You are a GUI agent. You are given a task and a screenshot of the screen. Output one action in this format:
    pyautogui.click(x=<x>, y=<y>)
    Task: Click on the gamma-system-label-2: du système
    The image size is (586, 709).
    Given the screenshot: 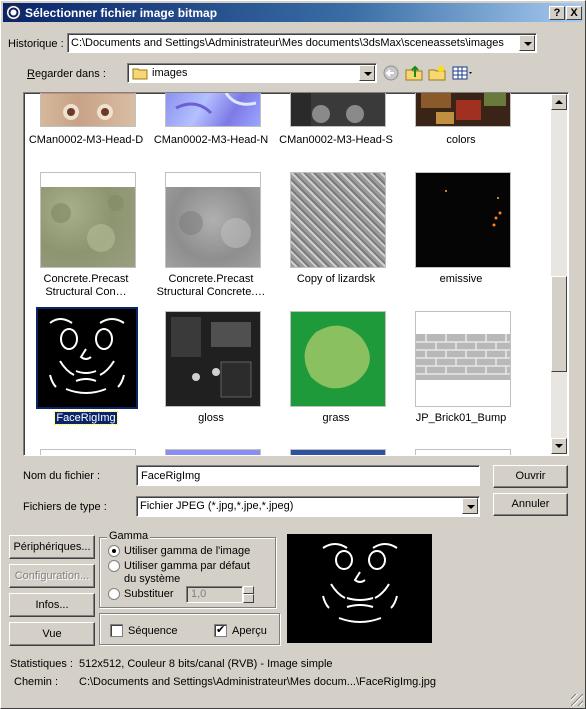 What is the action you would take?
    pyautogui.click(x=152, y=579)
    